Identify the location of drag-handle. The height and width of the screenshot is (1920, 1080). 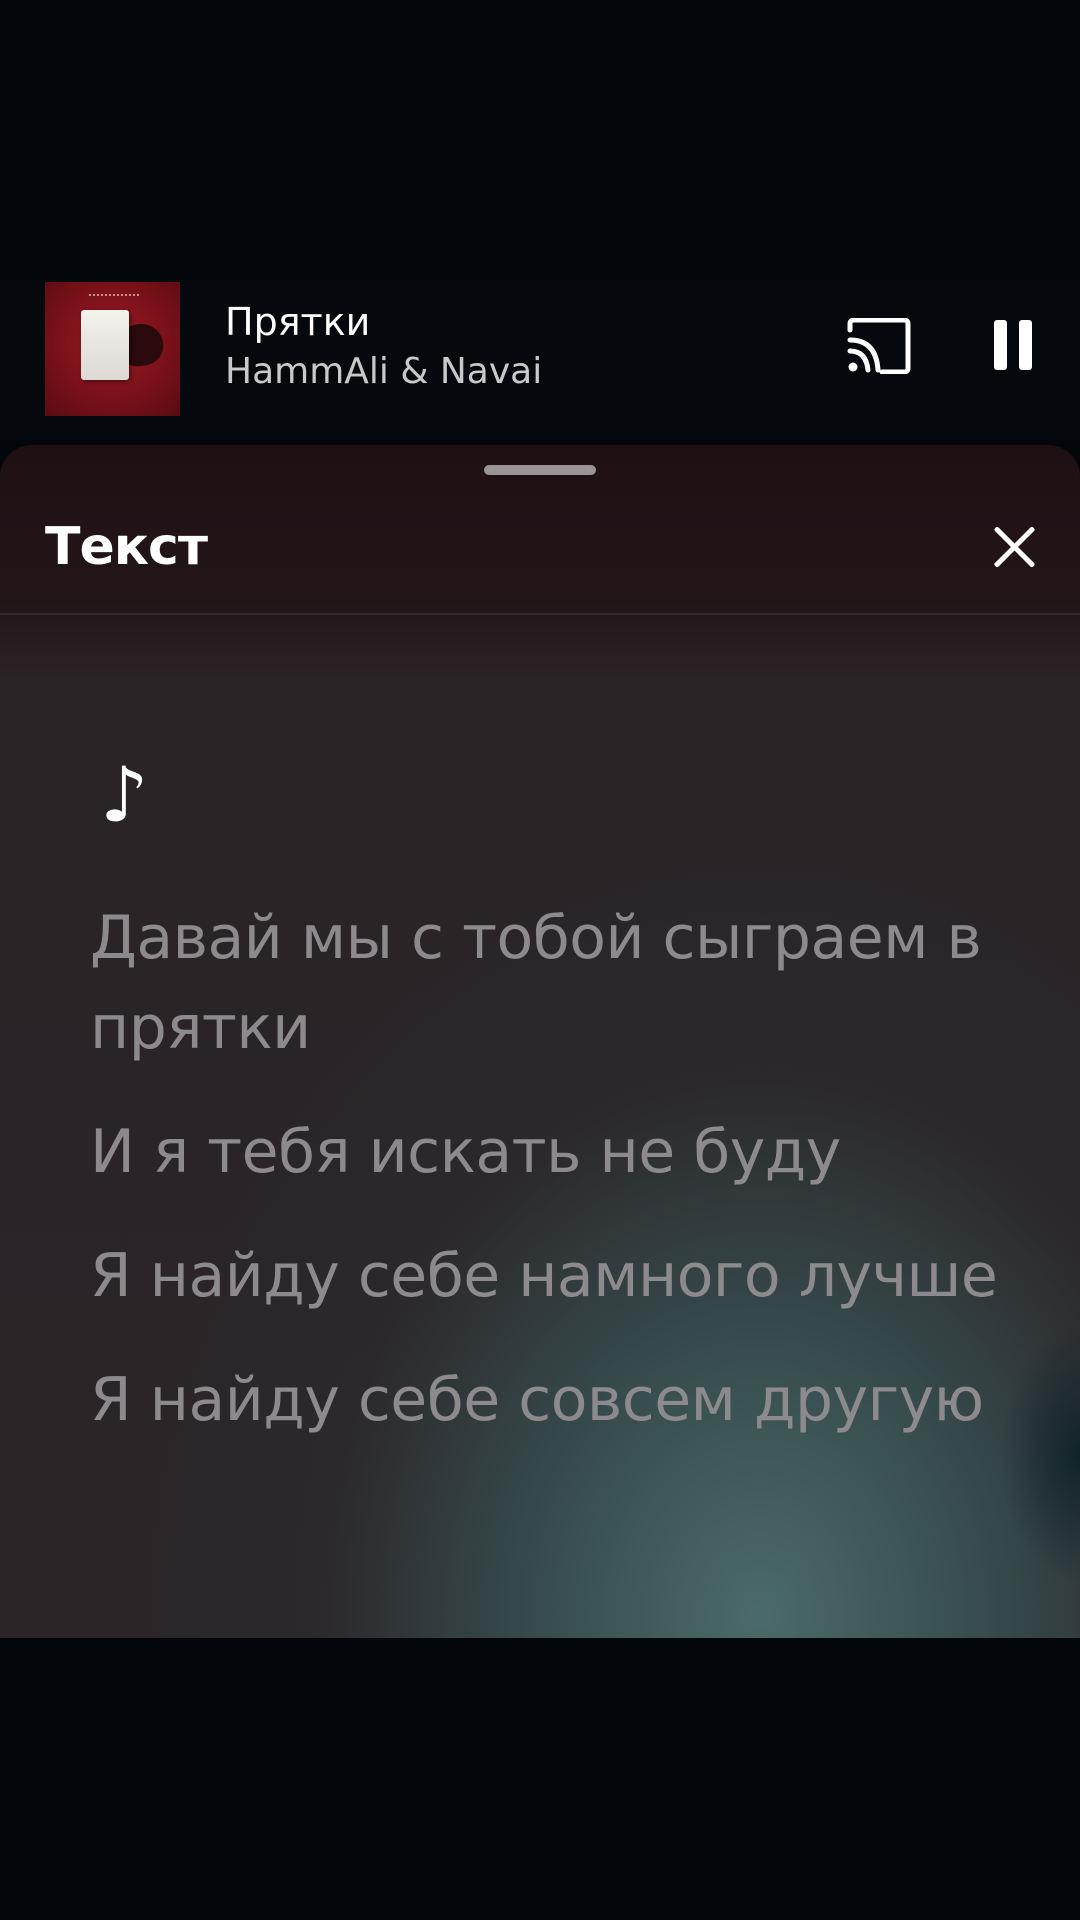
(540, 470).